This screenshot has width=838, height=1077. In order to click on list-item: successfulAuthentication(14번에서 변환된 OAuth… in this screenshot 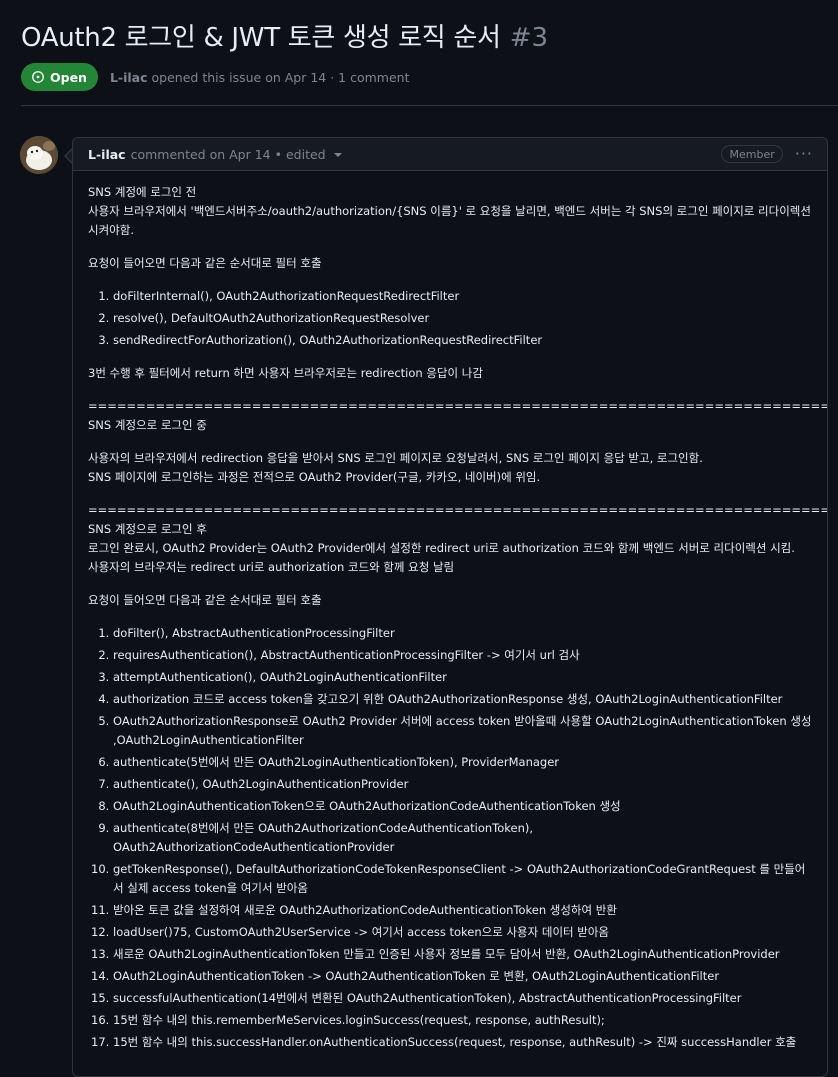, I will do `click(462, 998)`.